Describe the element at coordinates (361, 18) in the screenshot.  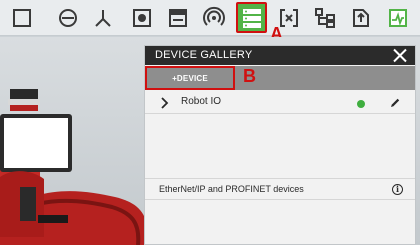
I see `export-icon` at that location.